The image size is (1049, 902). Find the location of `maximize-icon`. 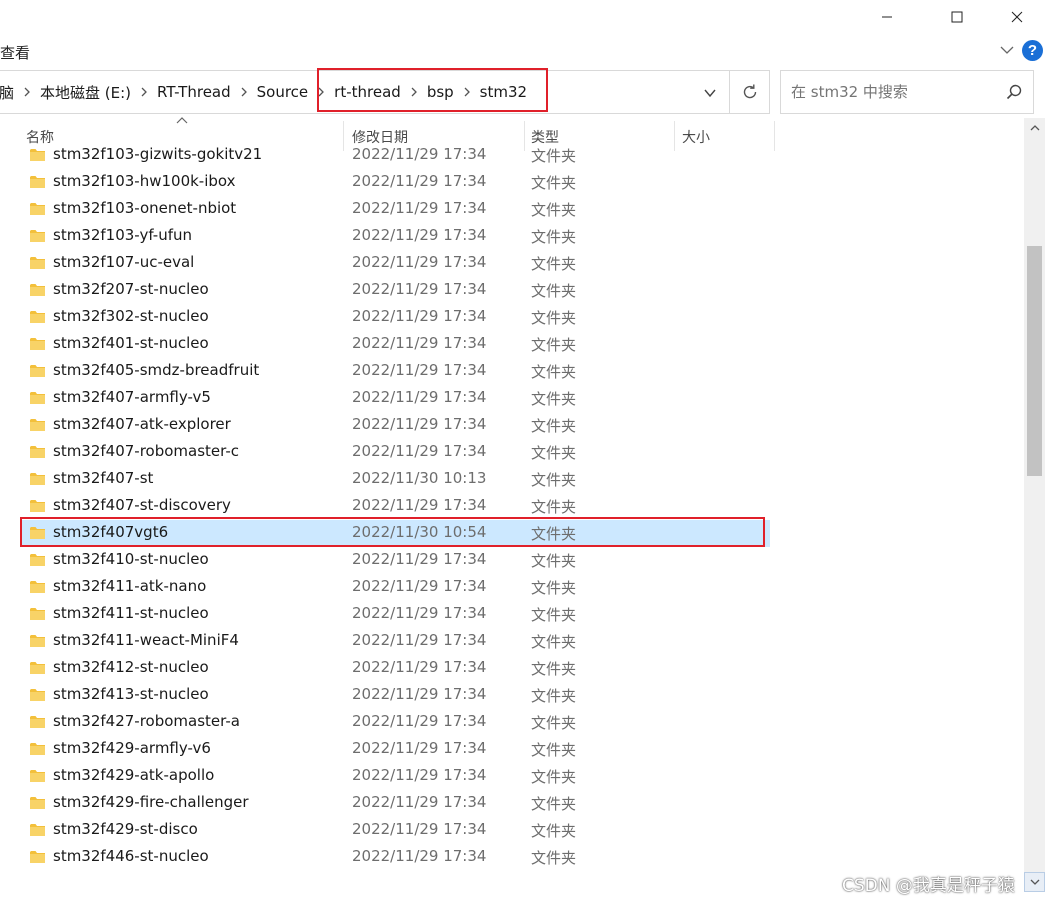

maximize-icon is located at coordinates (957, 17).